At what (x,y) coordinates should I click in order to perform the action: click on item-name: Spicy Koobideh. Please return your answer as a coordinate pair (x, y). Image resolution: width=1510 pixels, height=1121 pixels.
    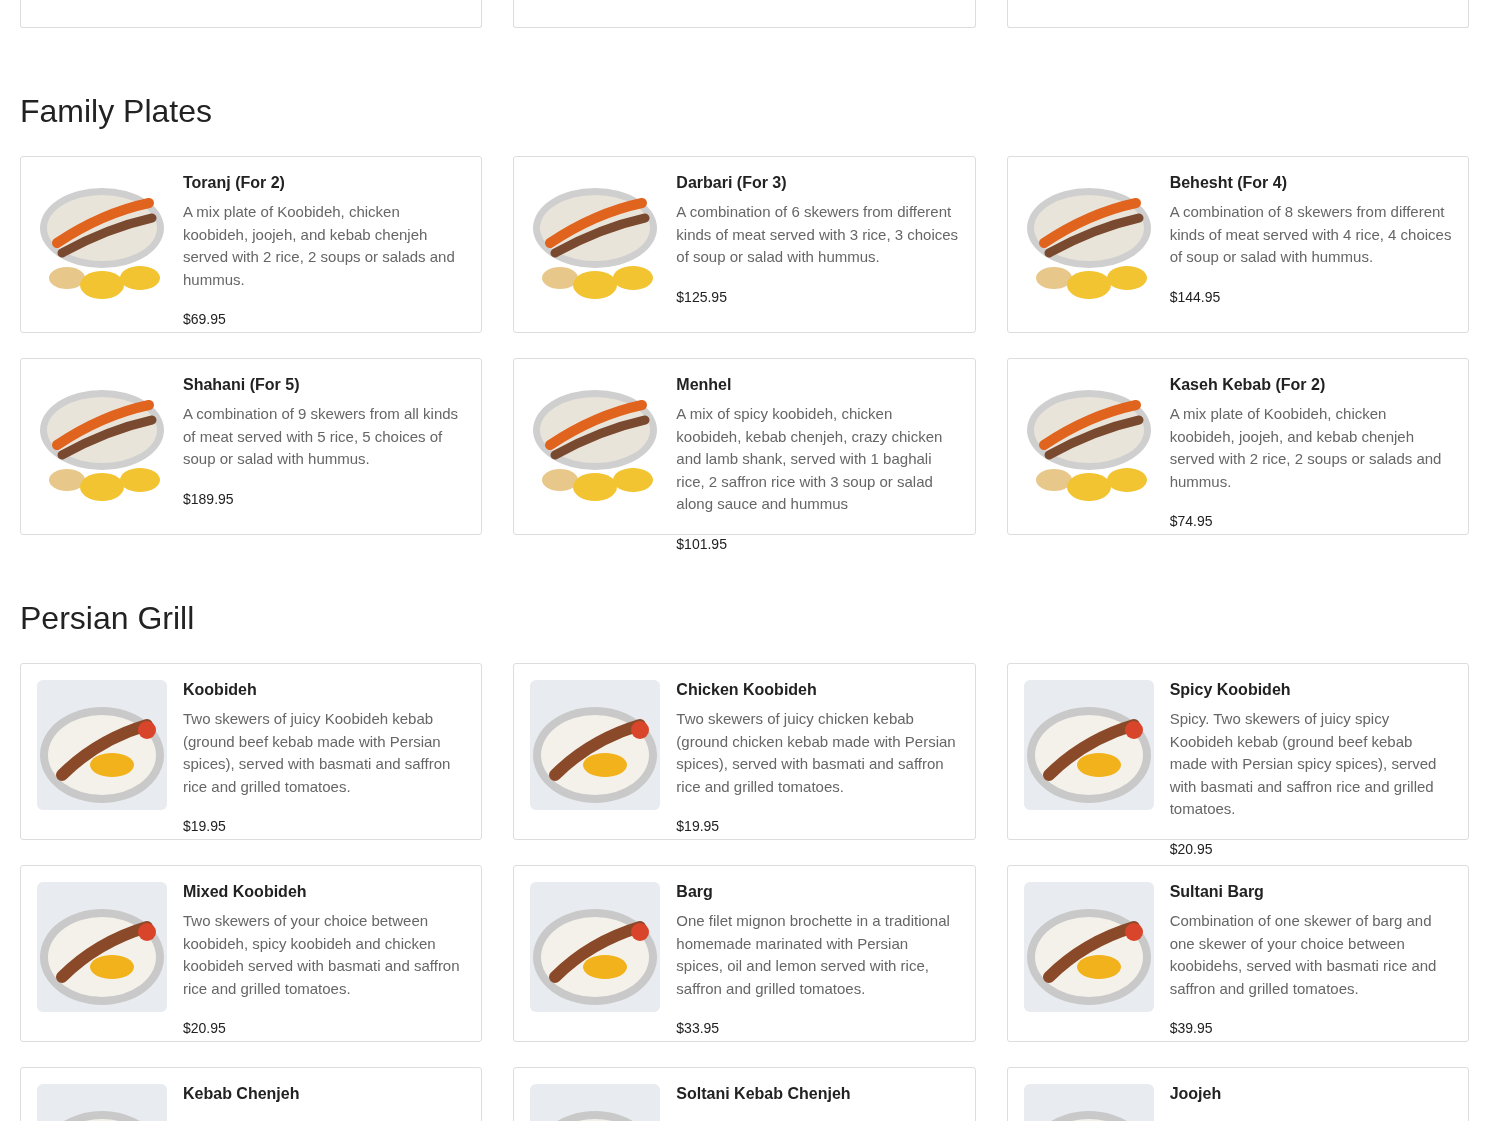
    Looking at the image, I should click on (1230, 690).